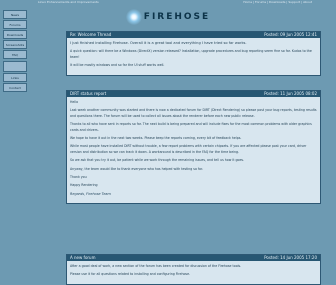 This screenshot has height=285, width=336. Describe the element at coordinates (290, 93) in the screenshot. I see `post-meta: Posted: 11 Jun 2005 08:02` at that location.